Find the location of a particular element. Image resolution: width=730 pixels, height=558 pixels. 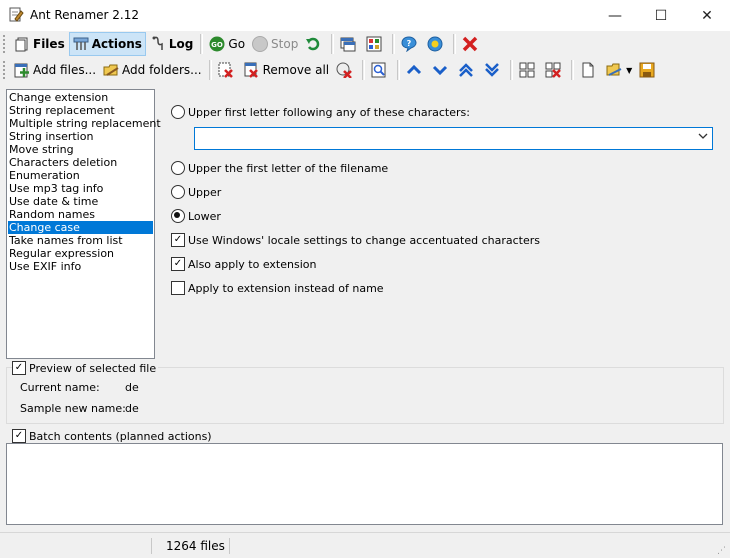

actions-list-item: String insertion is located at coordinates (80, 136).